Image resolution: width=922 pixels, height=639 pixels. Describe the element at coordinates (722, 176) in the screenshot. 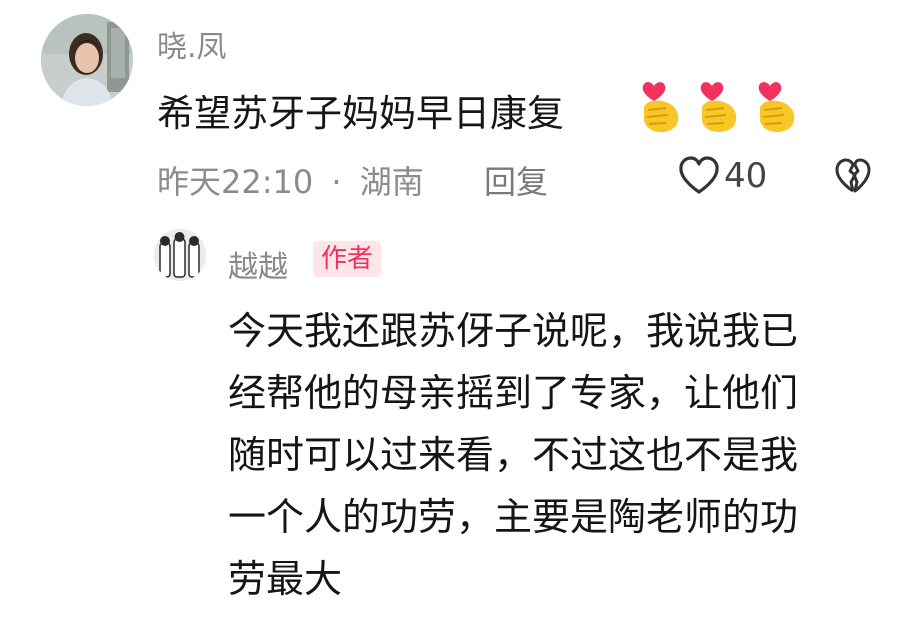

I see `like-button: 40` at that location.